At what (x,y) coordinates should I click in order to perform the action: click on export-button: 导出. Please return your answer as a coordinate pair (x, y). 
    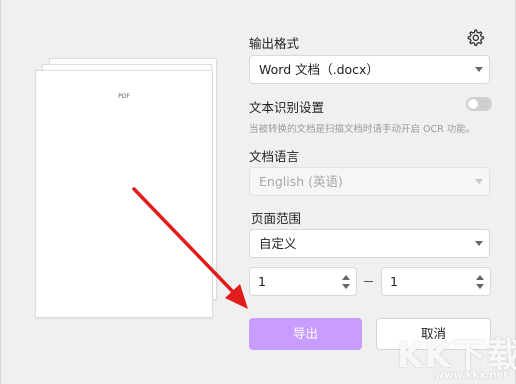
    Looking at the image, I should click on (305, 334).